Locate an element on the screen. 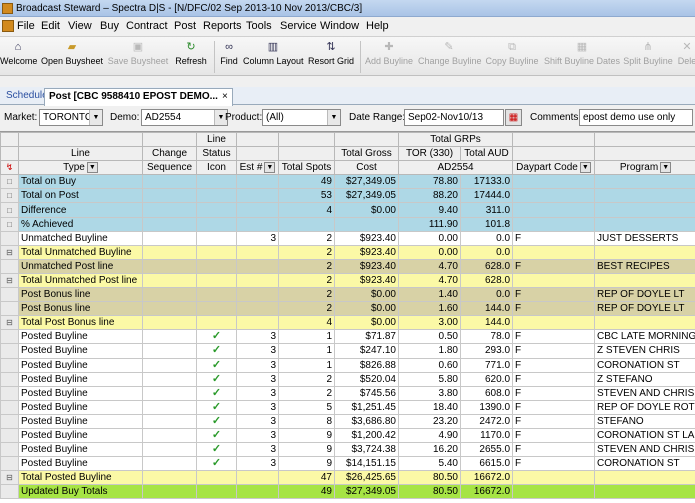  col-header-program: Program ▼ is located at coordinates (644, 168).